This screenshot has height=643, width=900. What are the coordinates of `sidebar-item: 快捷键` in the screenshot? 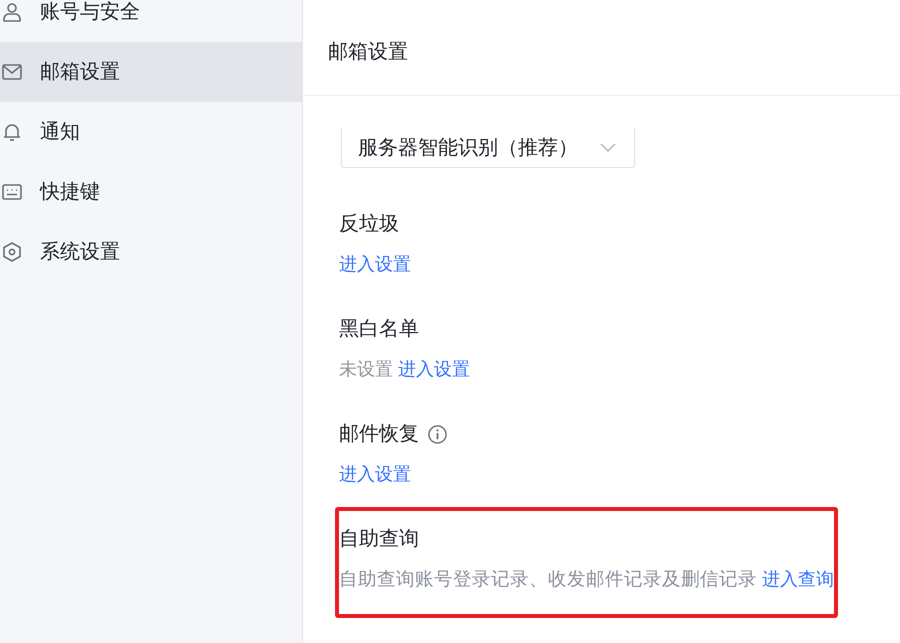 It's located at (151, 192).